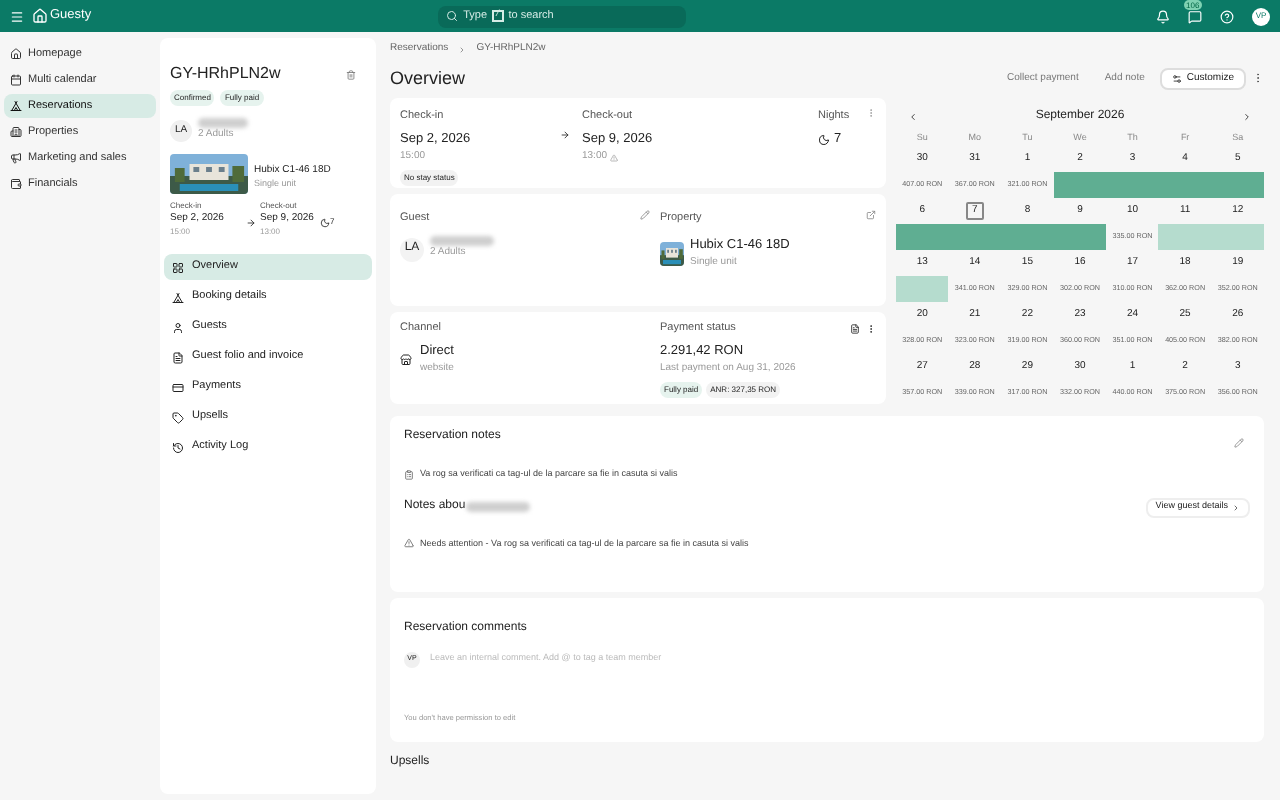  Describe the element at coordinates (178, 267) in the screenshot. I see `grid-icon` at that location.